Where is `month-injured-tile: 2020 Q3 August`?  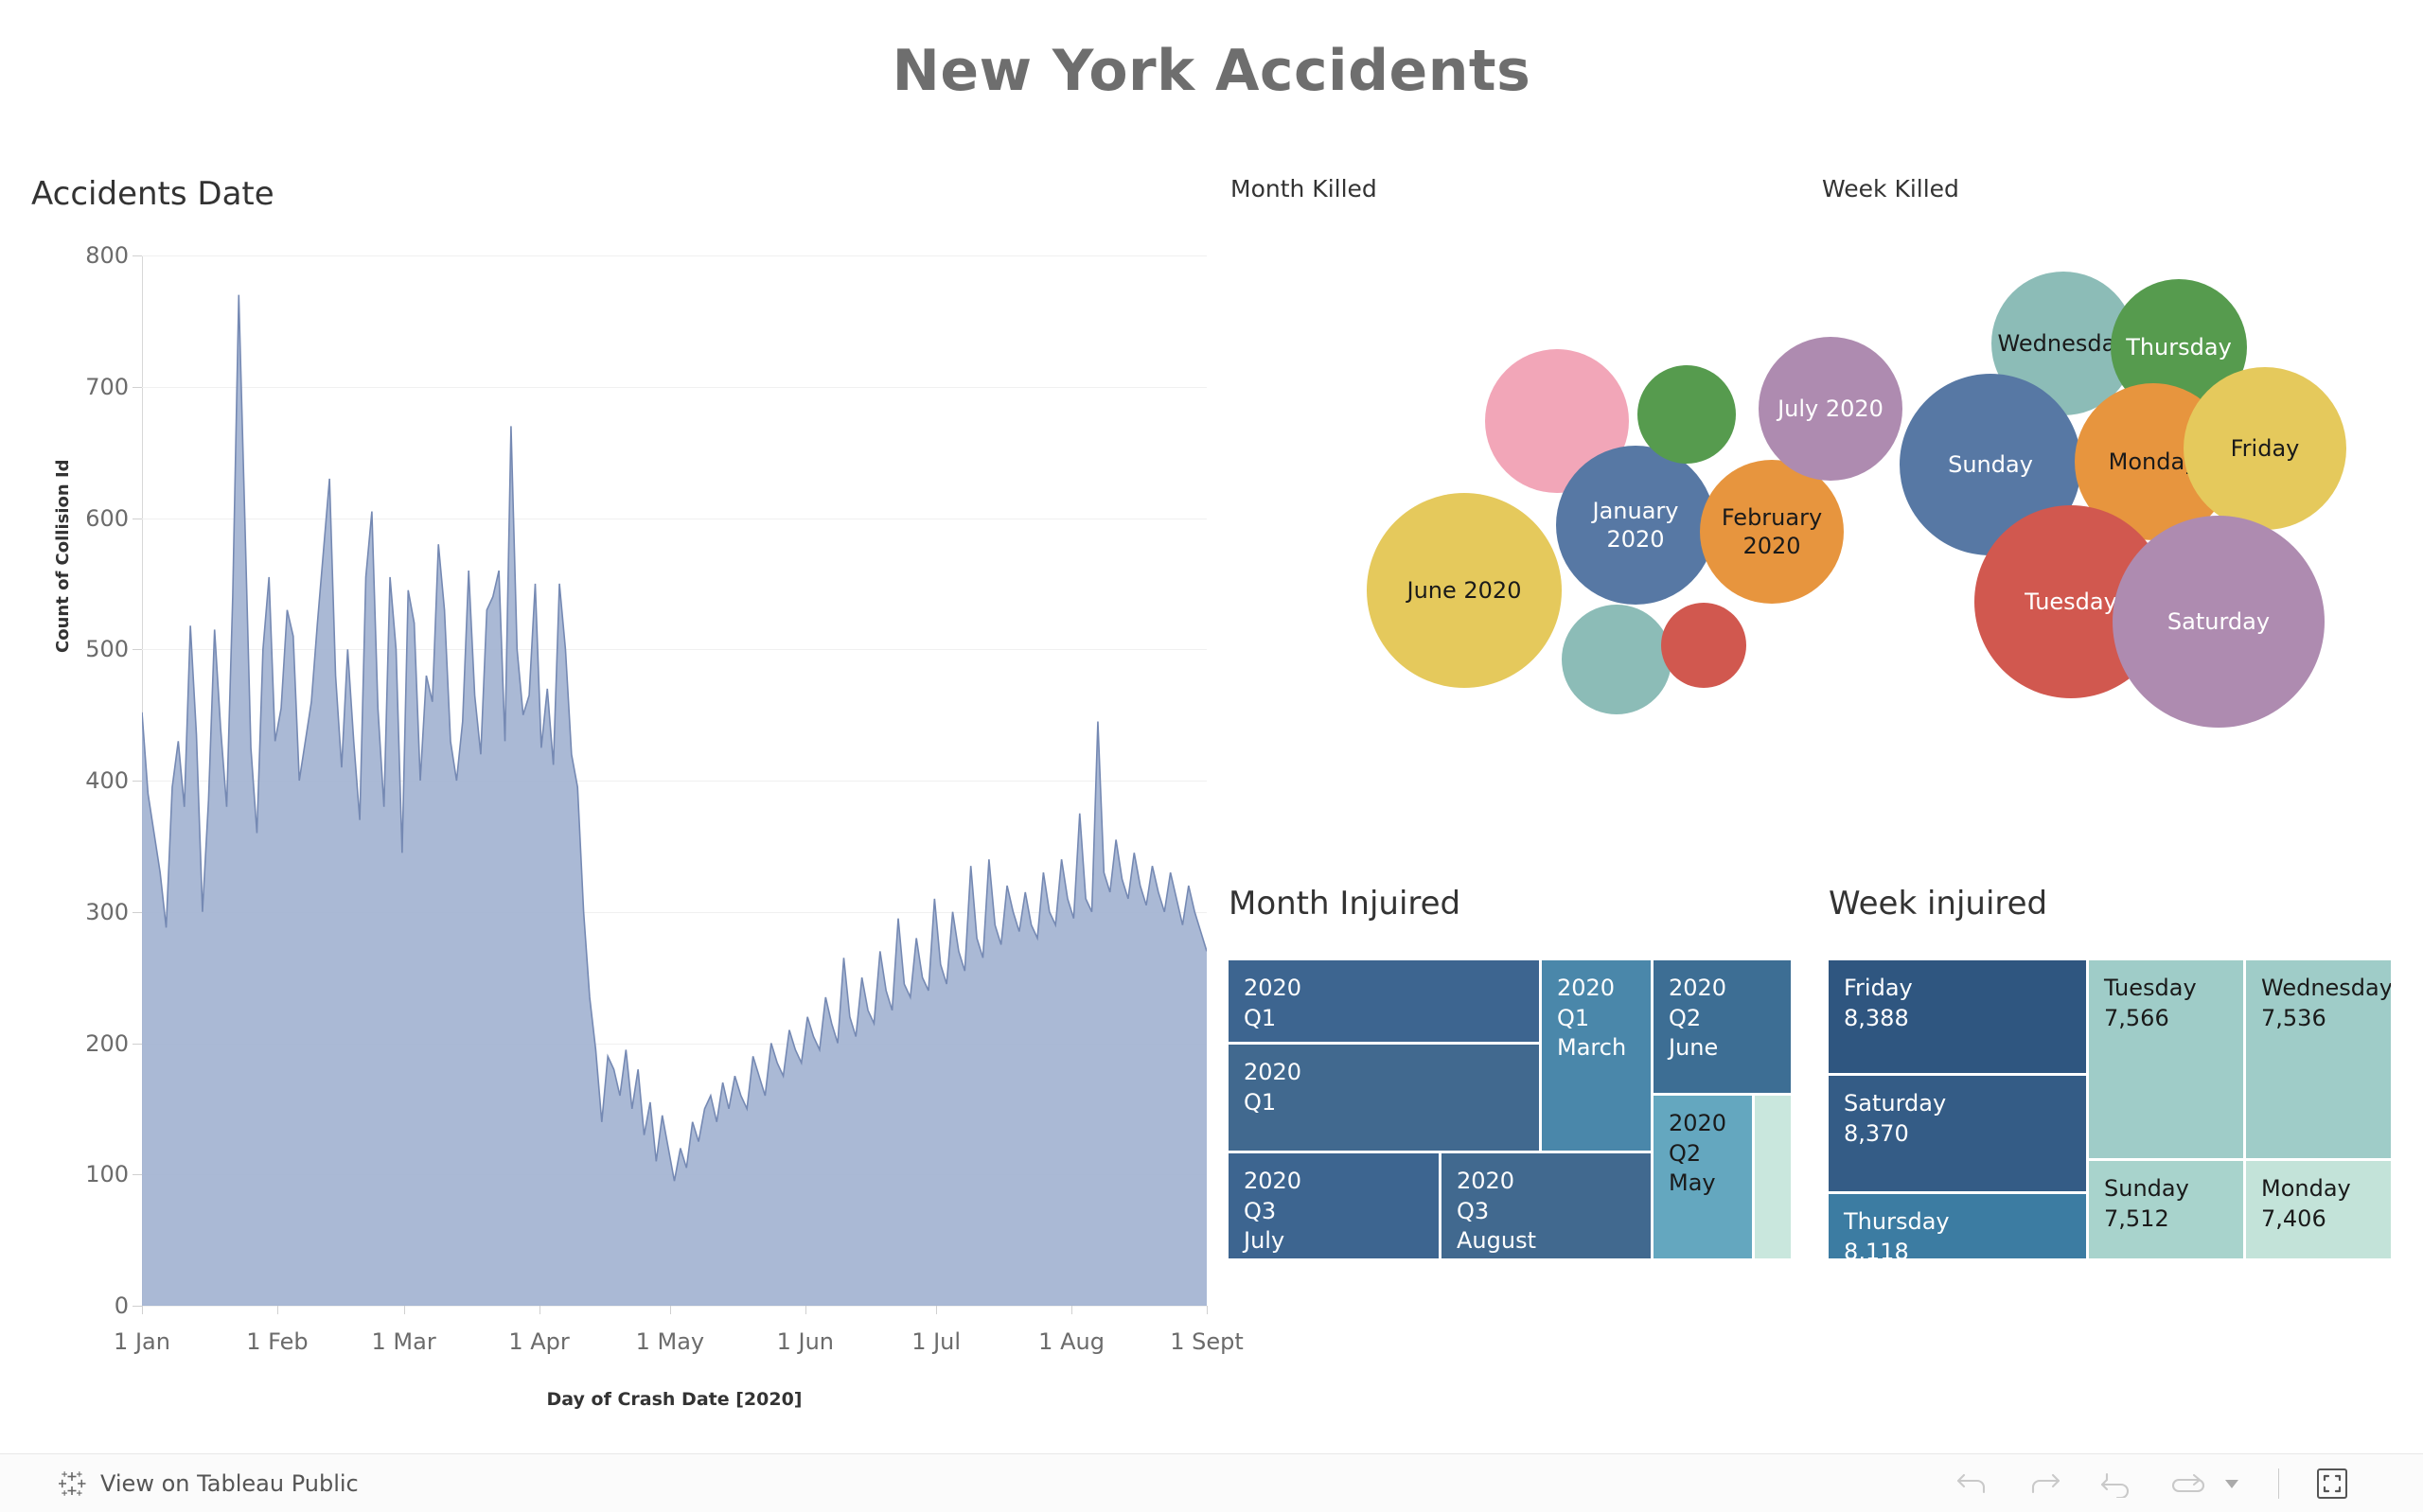
month-injured-tile: 2020 Q3 August is located at coordinates (1546, 1205).